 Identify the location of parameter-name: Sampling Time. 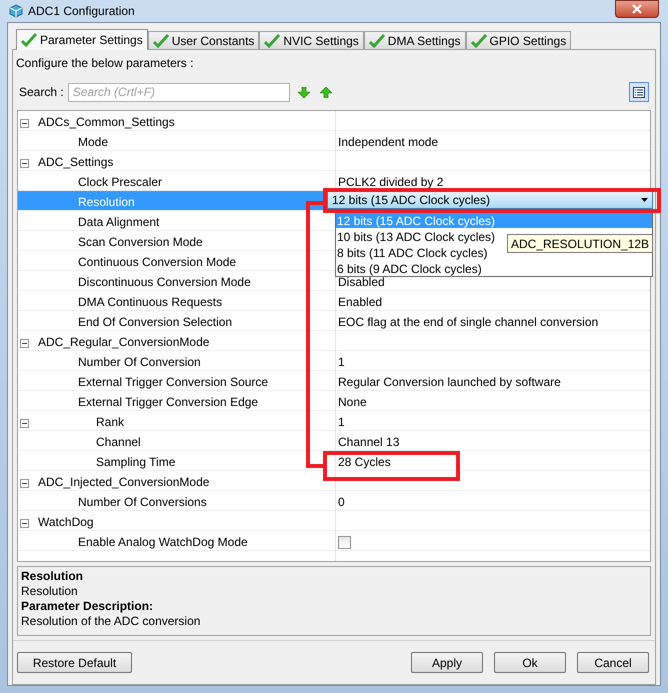
(136, 462).